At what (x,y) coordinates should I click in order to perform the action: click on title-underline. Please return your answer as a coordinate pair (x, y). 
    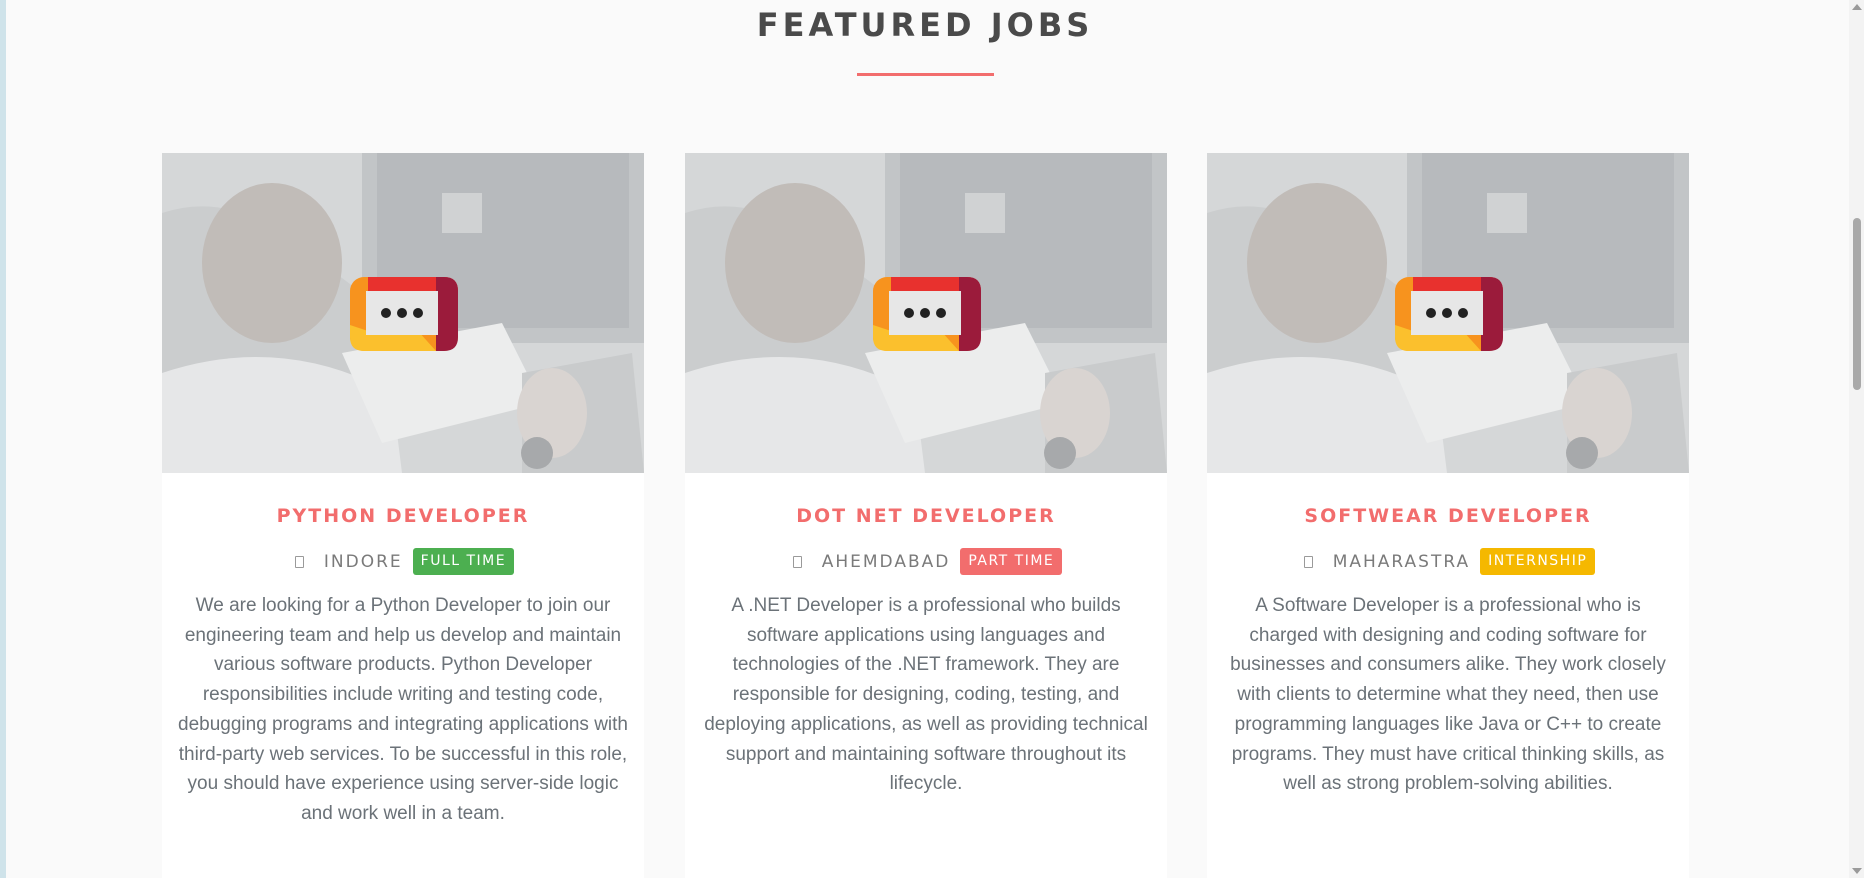
    Looking at the image, I should click on (925, 74).